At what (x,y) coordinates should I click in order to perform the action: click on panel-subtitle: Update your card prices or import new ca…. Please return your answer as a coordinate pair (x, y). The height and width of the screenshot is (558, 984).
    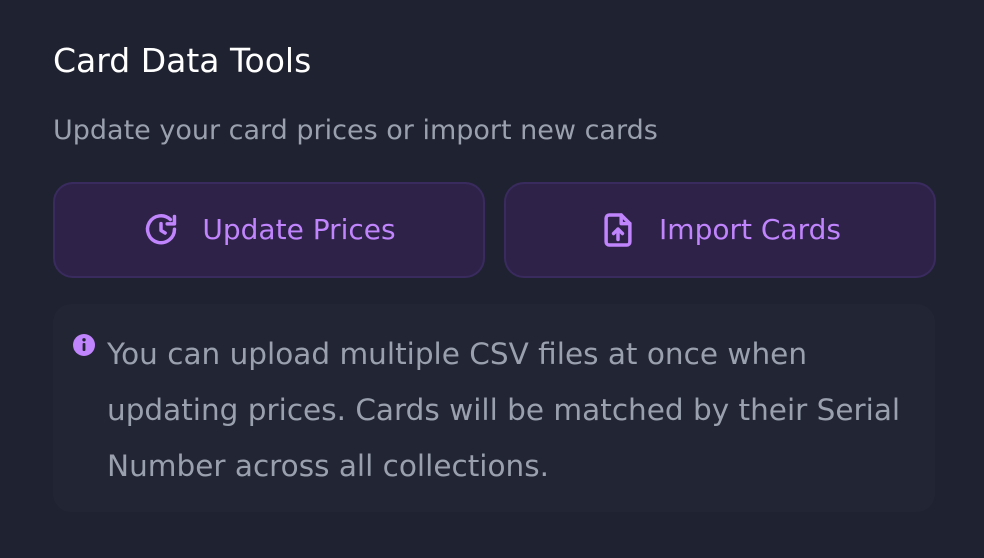
    Looking at the image, I should click on (355, 130).